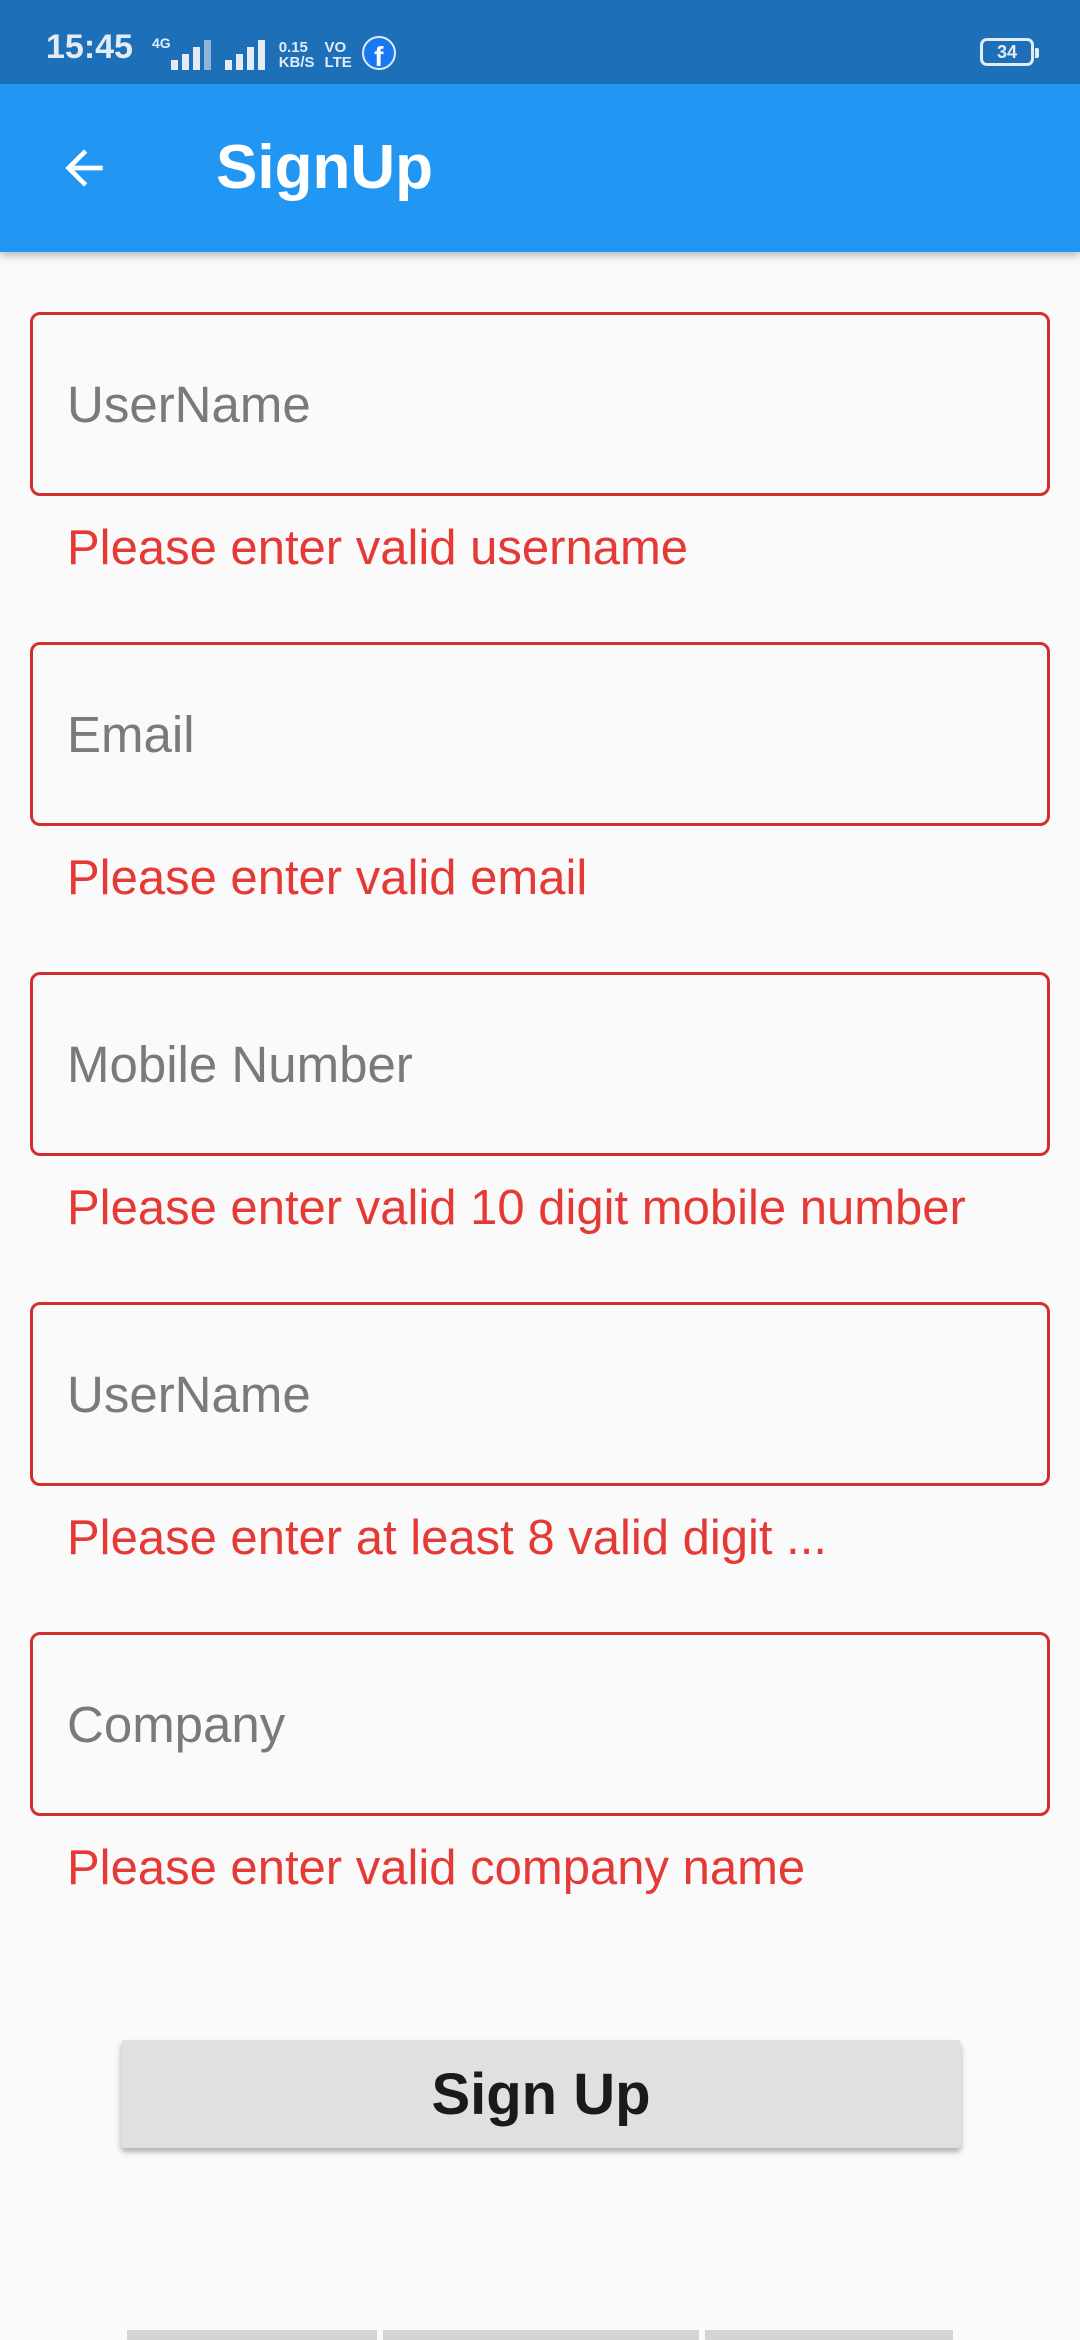 The image size is (1080, 2340). I want to click on mobile-field, so click(540, 1064).